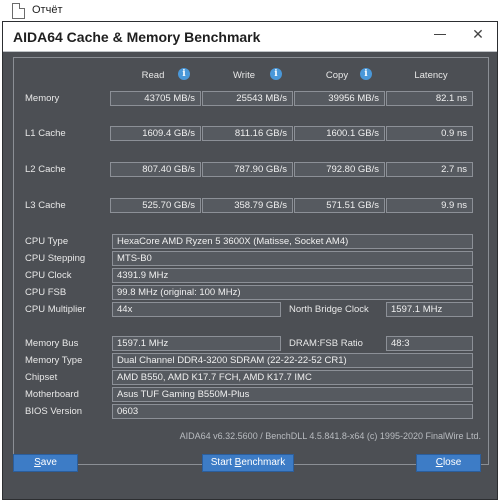 This screenshot has width=500, height=500. Describe the element at coordinates (47, 10) in the screenshot. I see `document-label: Отчёт` at that location.